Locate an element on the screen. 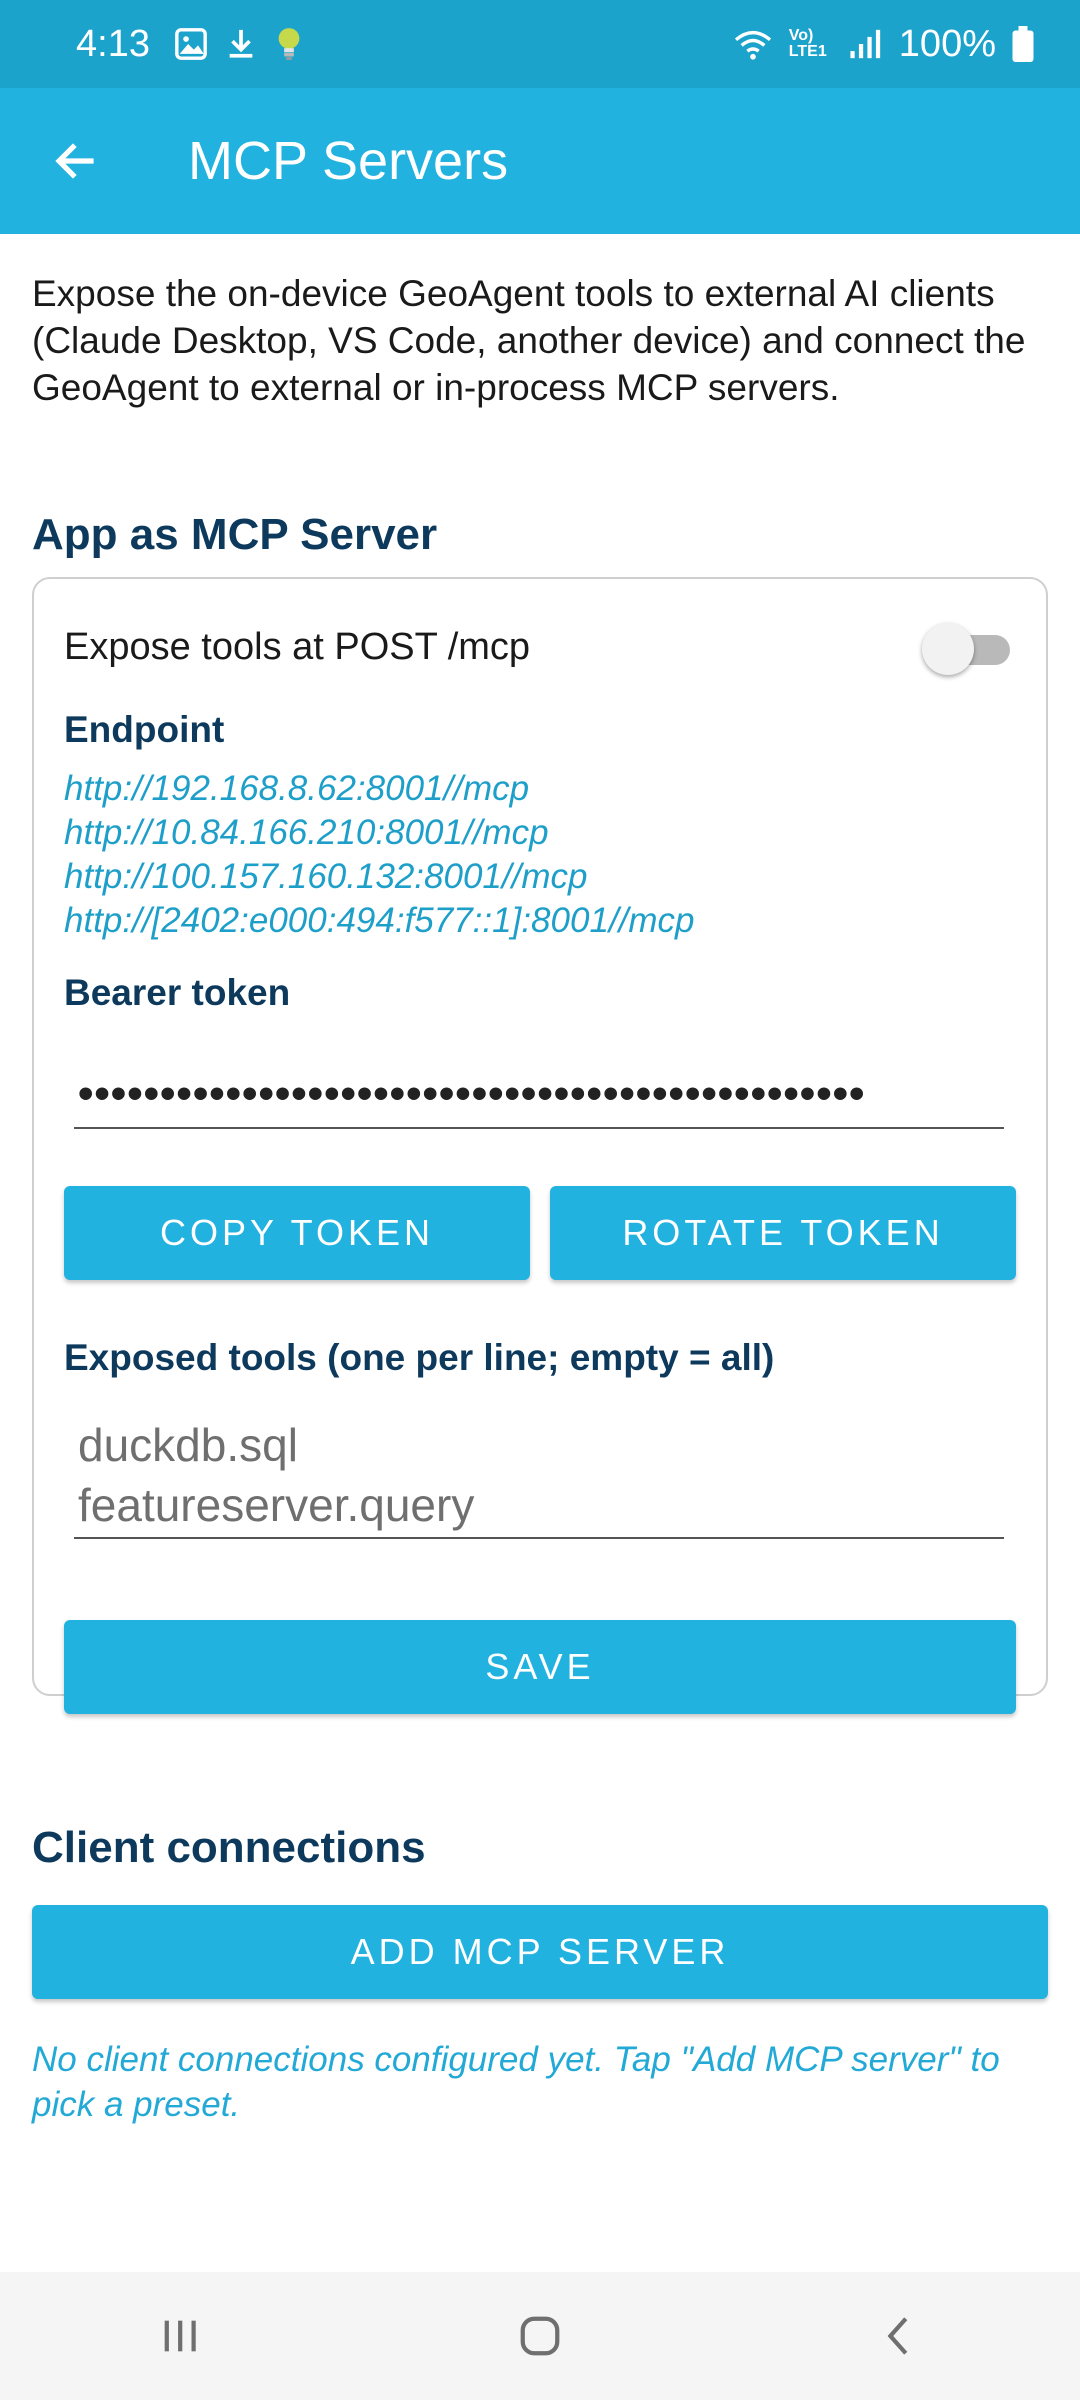  download-icon is located at coordinates (241, 44).